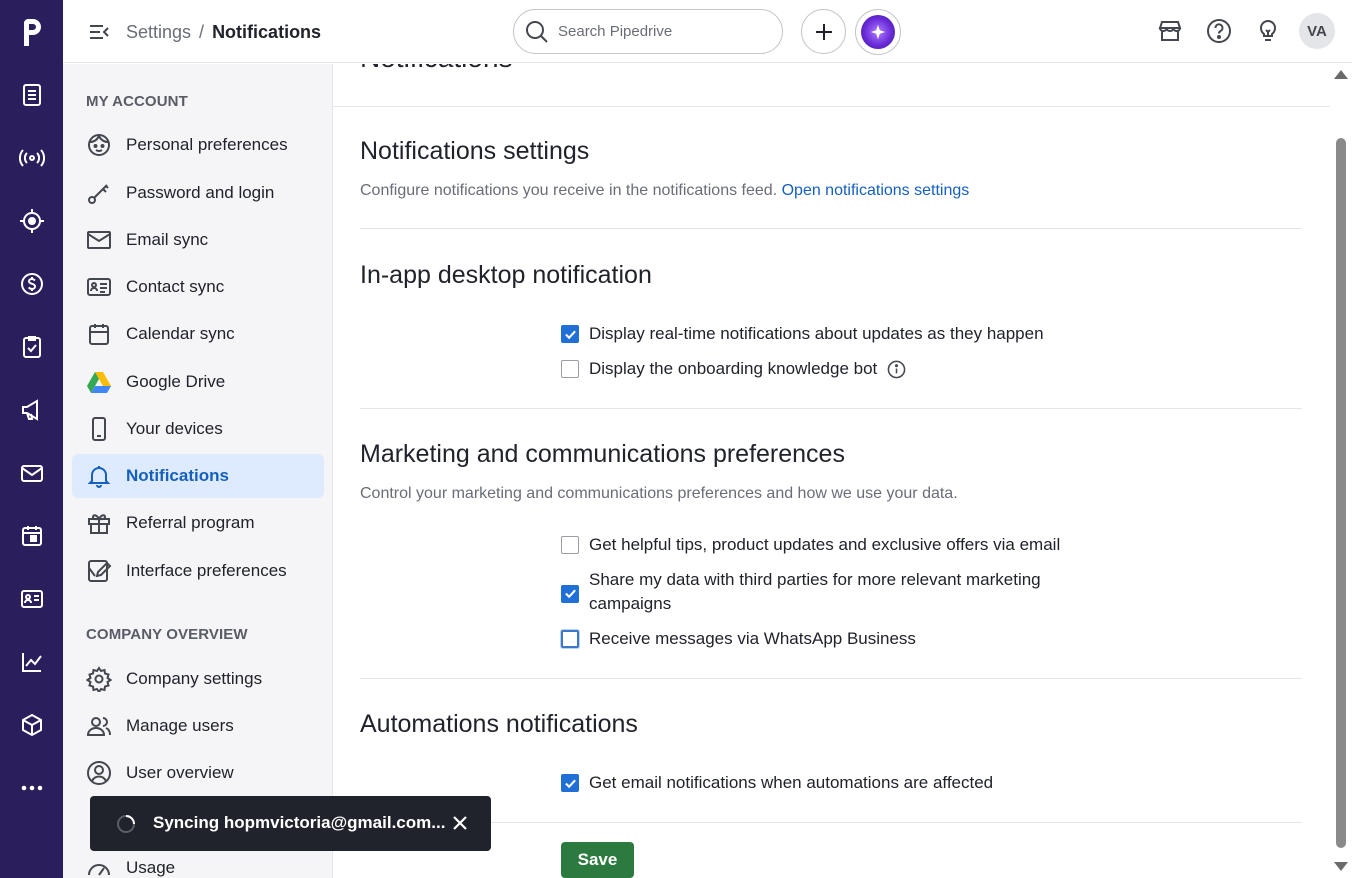 This screenshot has height=878, width=1352. Describe the element at coordinates (1170, 31) in the screenshot. I see `marketplace-icon` at that location.